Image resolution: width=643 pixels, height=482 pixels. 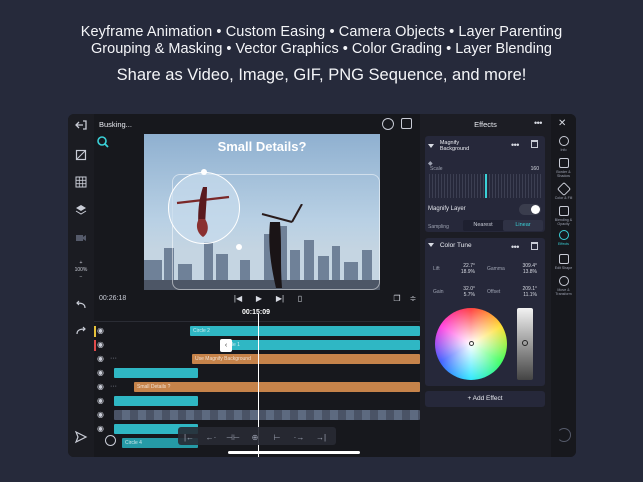 What do you see at coordinates (189, 438) in the screenshot?
I see `keyframe-first-icon: |←` at bounding box center [189, 438].